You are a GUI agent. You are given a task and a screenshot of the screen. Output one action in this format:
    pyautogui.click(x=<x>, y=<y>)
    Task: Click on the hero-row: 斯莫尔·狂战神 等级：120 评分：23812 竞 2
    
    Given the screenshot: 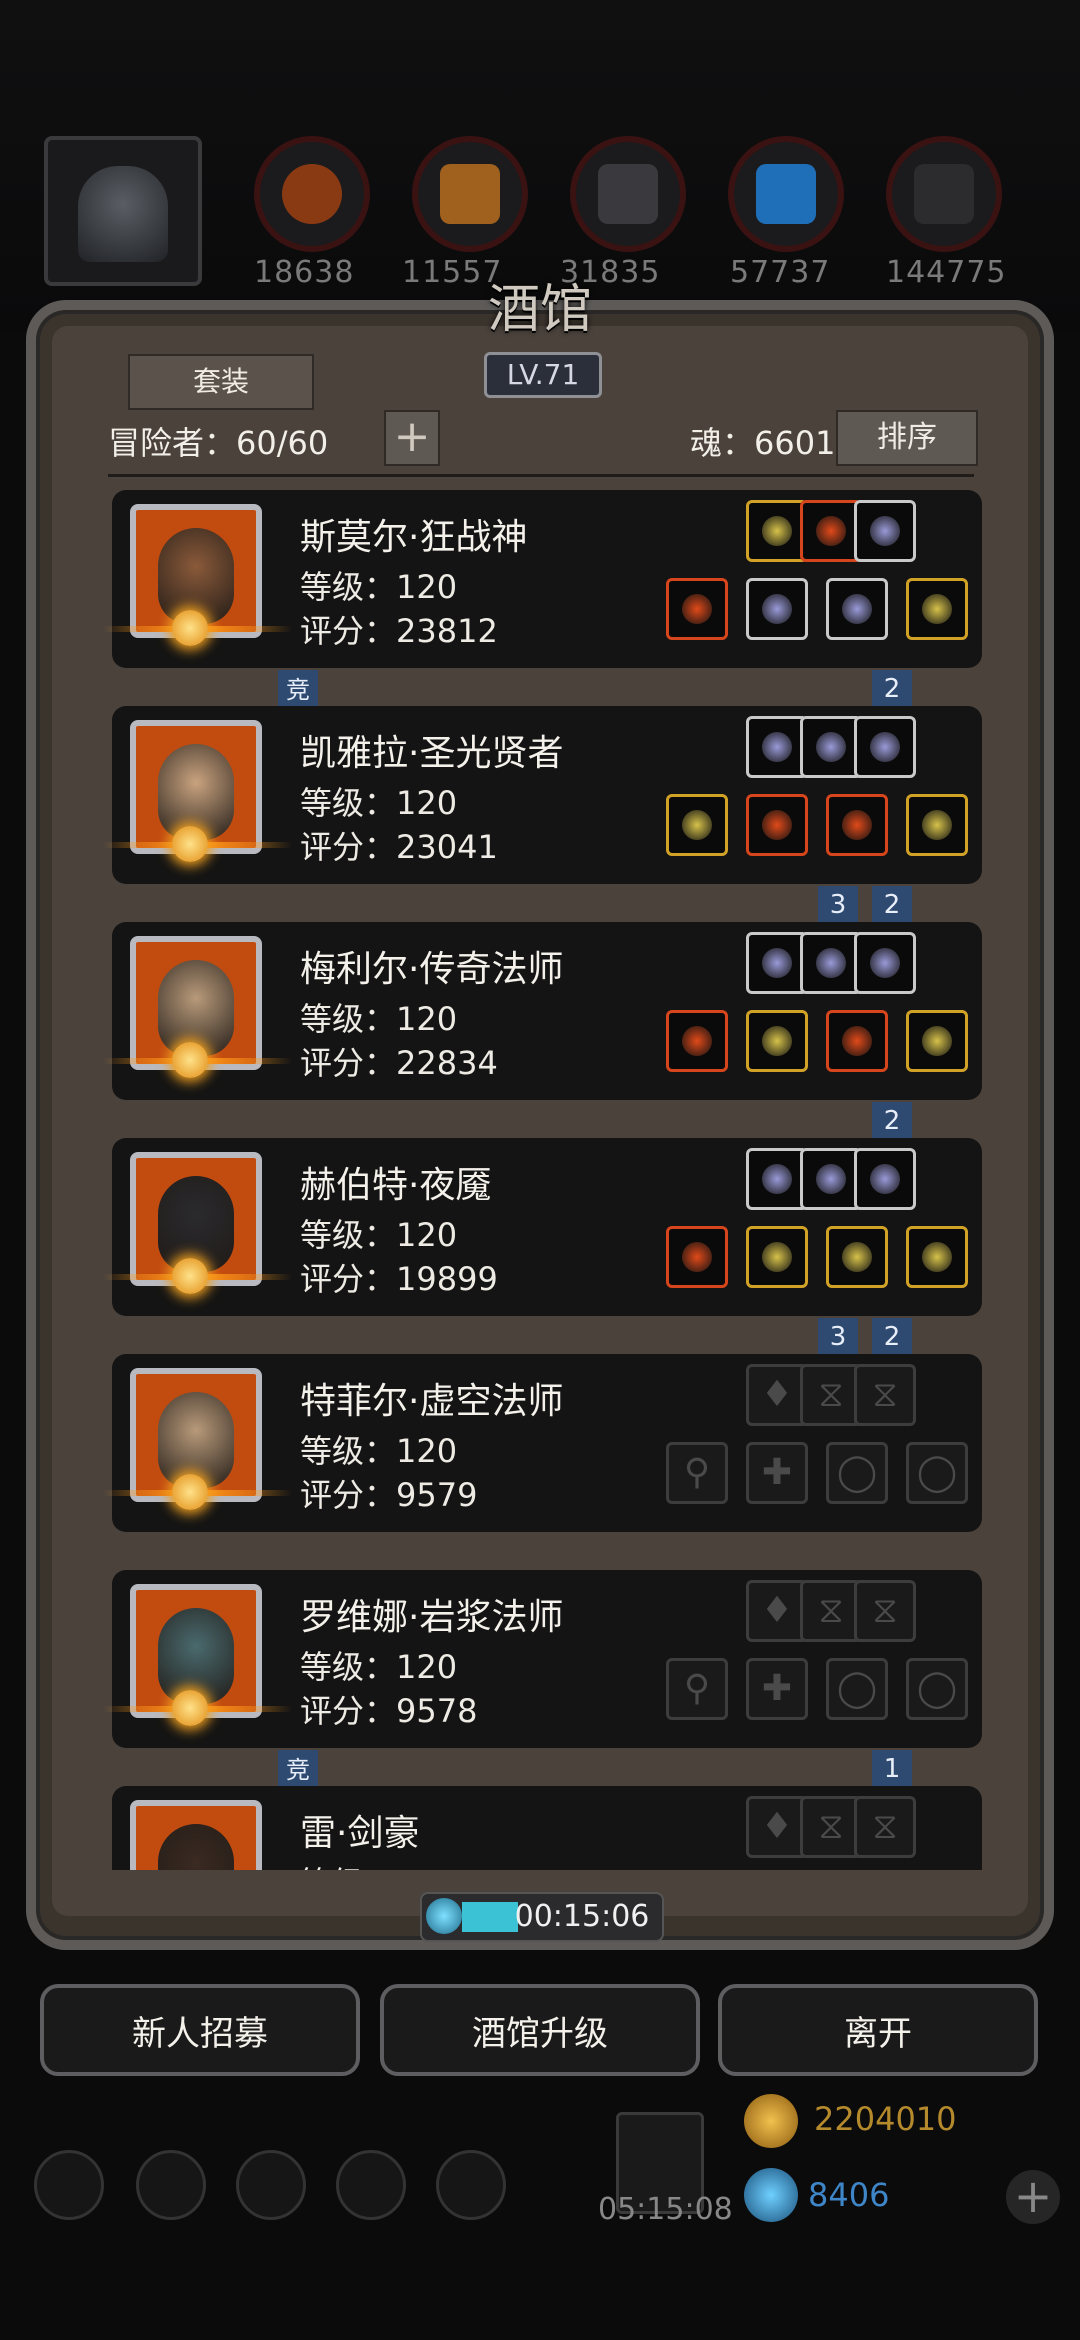 What is the action you would take?
    pyautogui.click(x=541, y=603)
    